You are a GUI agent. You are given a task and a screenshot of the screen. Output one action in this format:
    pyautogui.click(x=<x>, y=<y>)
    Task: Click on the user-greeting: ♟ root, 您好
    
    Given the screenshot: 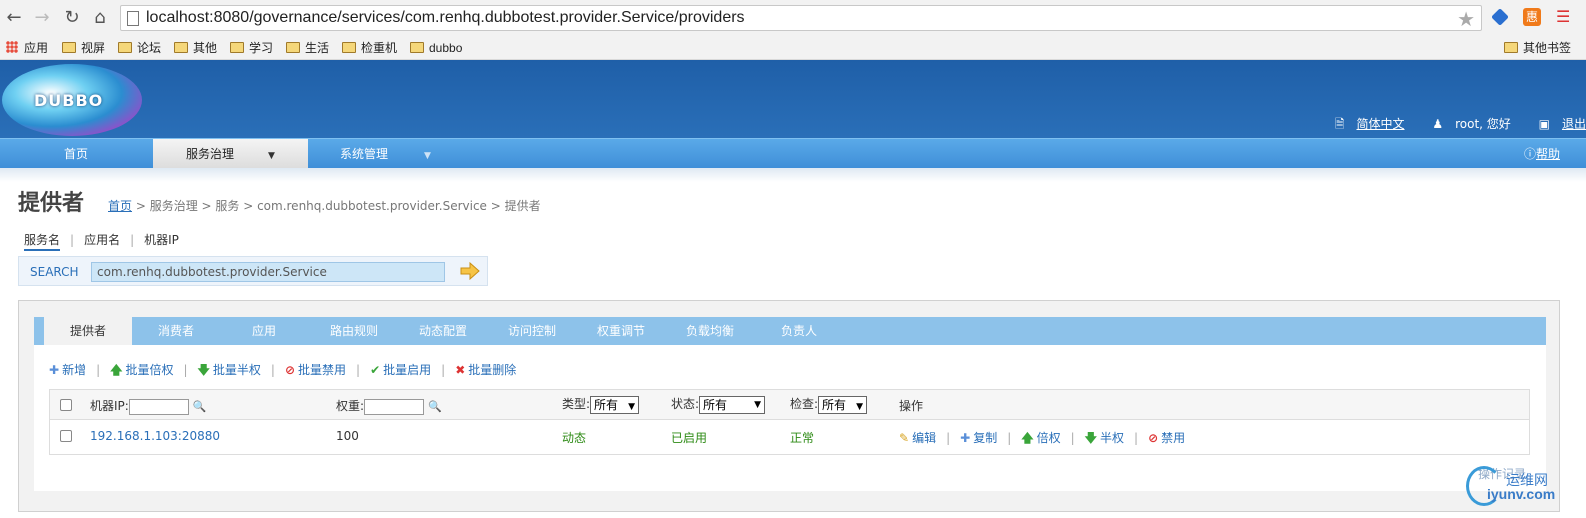 What is the action you would take?
    pyautogui.click(x=1471, y=124)
    